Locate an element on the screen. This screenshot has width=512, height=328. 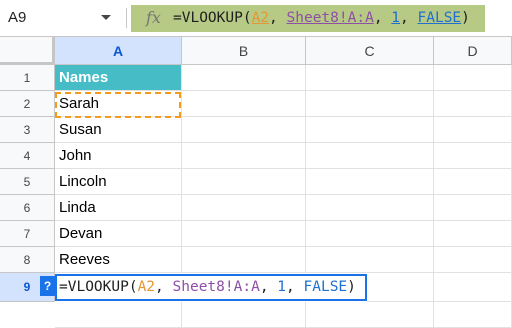
formula-bar-divider is located at coordinates (126, 18).